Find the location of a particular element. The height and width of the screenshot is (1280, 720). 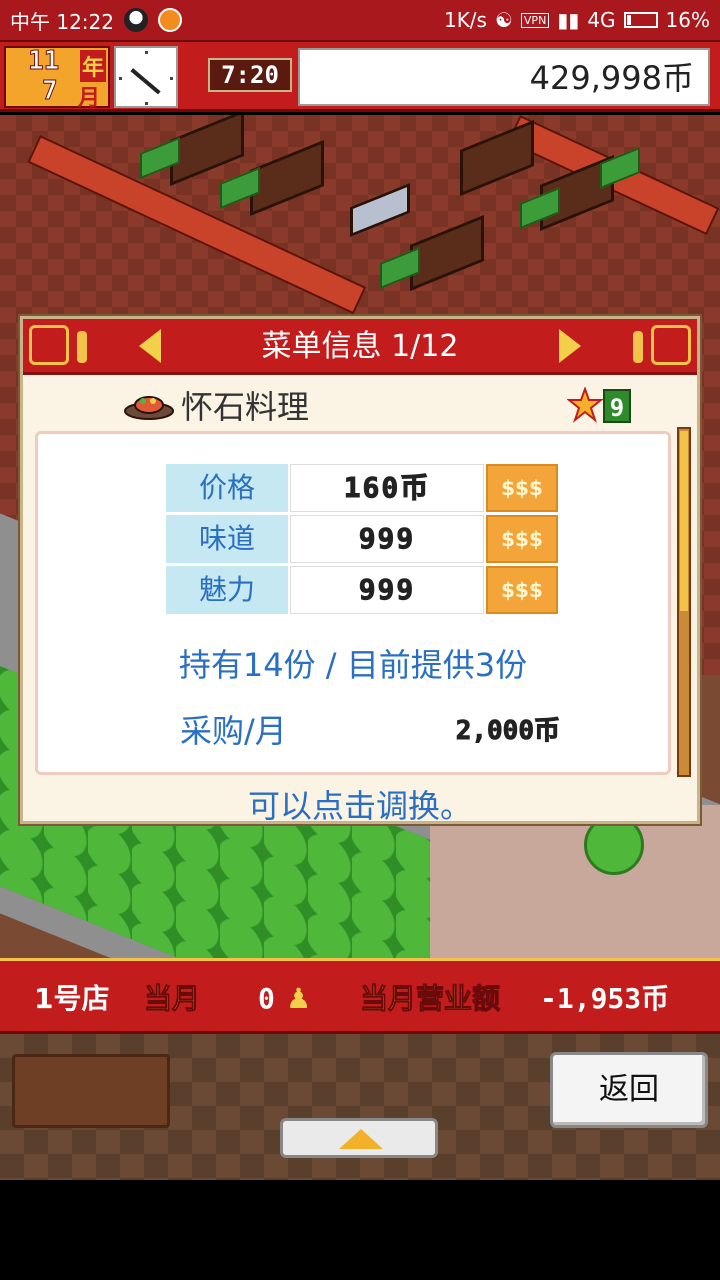

game-time: 7:20 is located at coordinates (250, 75).